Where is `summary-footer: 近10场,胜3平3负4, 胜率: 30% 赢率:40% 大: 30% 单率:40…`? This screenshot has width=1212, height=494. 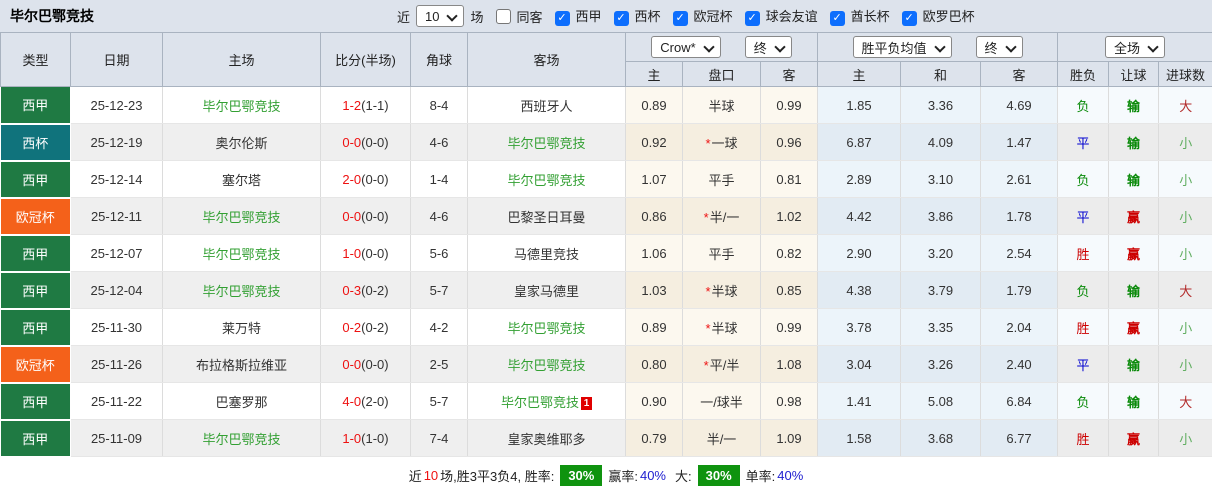 summary-footer: 近10场,胜3平3负4, 胜率: 30% 赢率:40% 大: 30% 单率:40… is located at coordinates (606, 476).